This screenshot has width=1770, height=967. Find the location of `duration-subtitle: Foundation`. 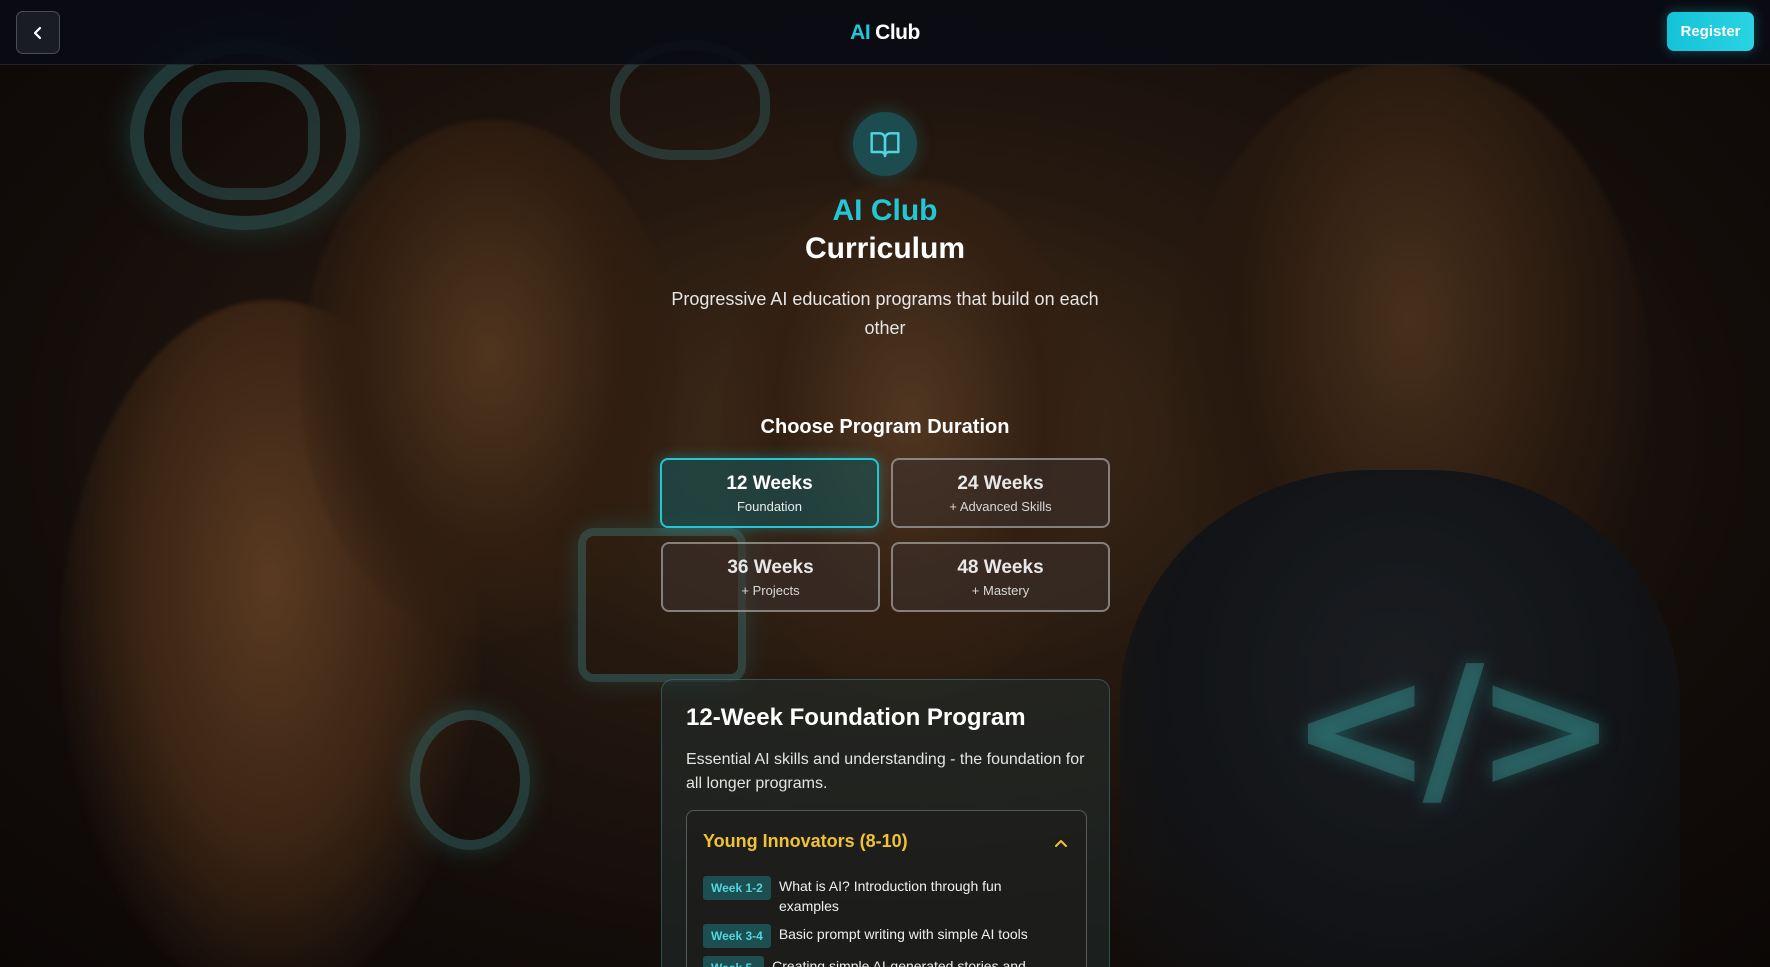

duration-subtitle: Foundation is located at coordinates (769, 506).